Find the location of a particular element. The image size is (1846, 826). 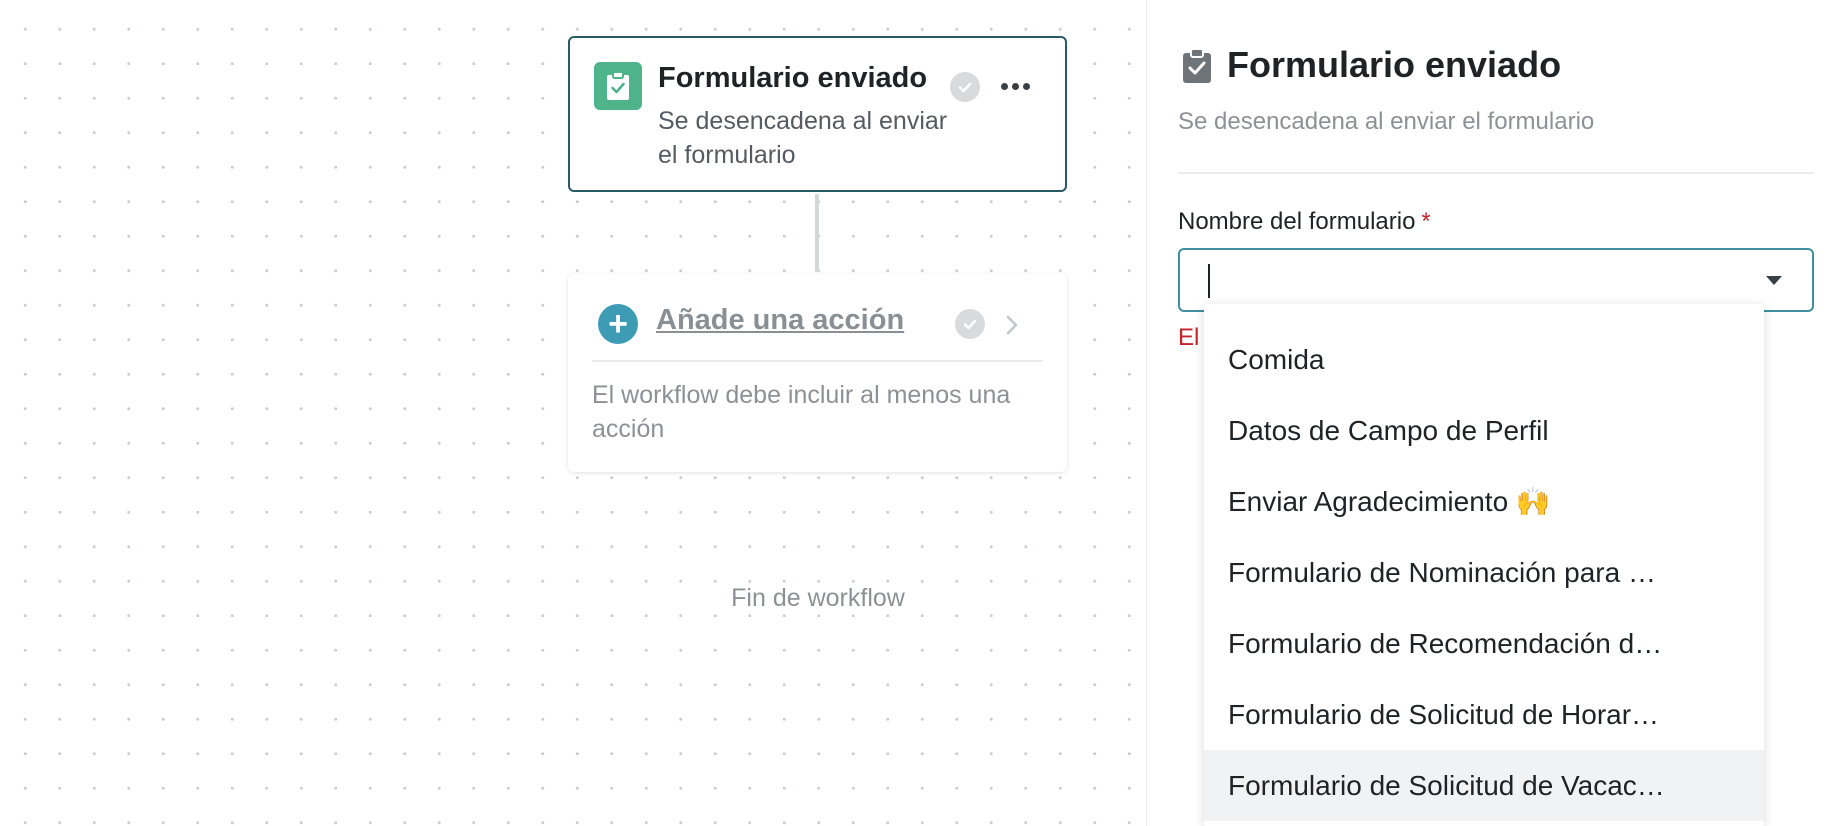

action-divider is located at coordinates (817, 361).